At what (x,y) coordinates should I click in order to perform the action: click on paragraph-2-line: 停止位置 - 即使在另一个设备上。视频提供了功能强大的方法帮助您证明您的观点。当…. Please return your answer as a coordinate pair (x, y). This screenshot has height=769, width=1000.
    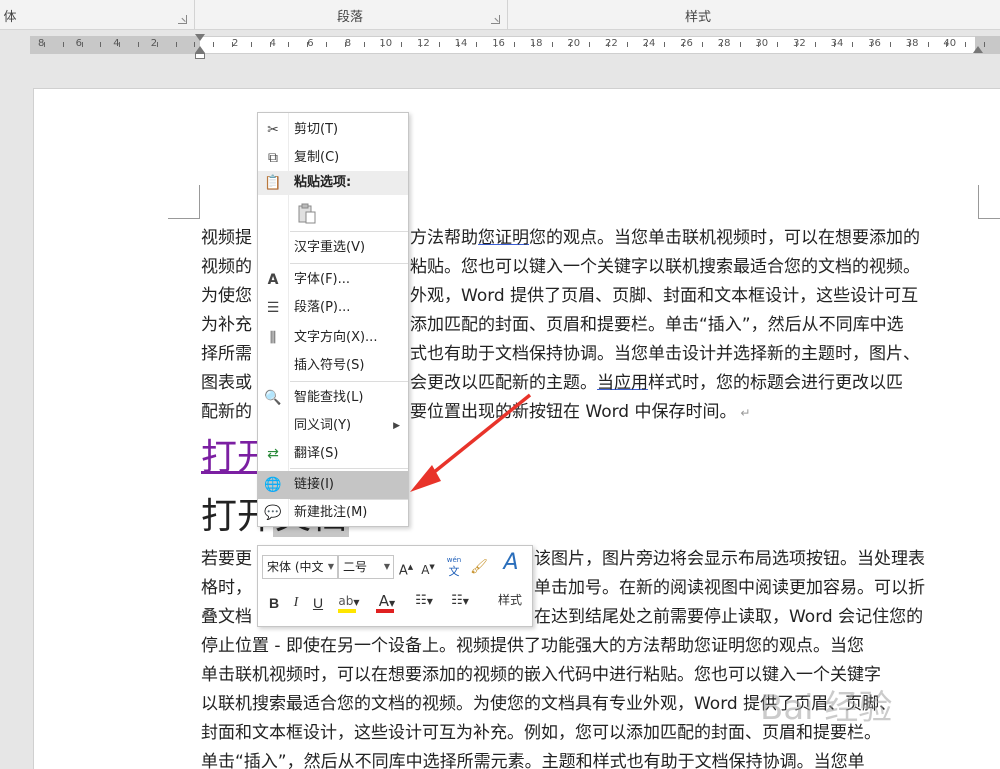
    Looking at the image, I should click on (590, 646).